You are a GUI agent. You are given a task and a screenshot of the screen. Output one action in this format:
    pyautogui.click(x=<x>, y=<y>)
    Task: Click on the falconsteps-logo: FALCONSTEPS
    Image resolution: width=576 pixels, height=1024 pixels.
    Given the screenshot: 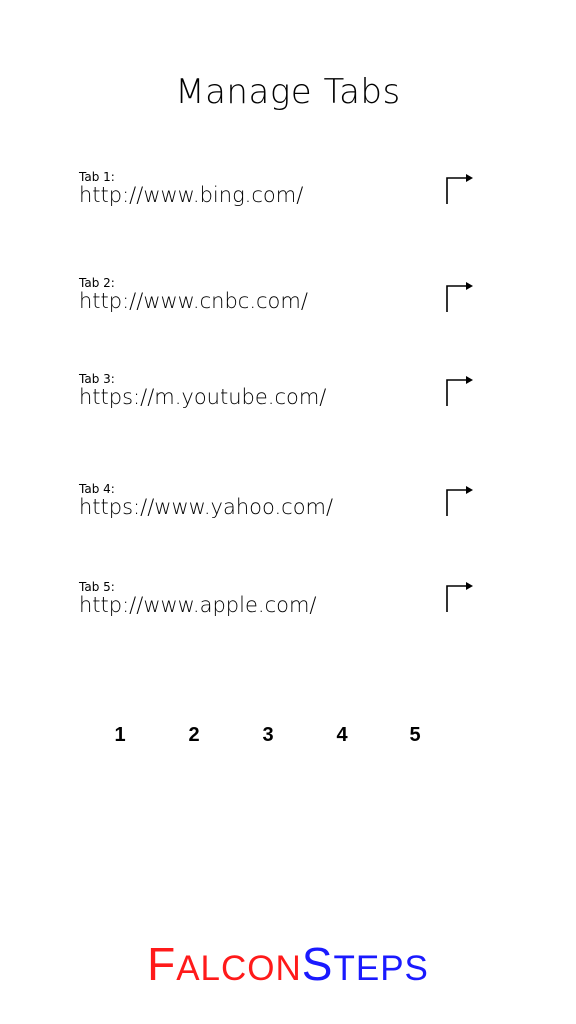 What is the action you would take?
    pyautogui.click(x=288, y=970)
    